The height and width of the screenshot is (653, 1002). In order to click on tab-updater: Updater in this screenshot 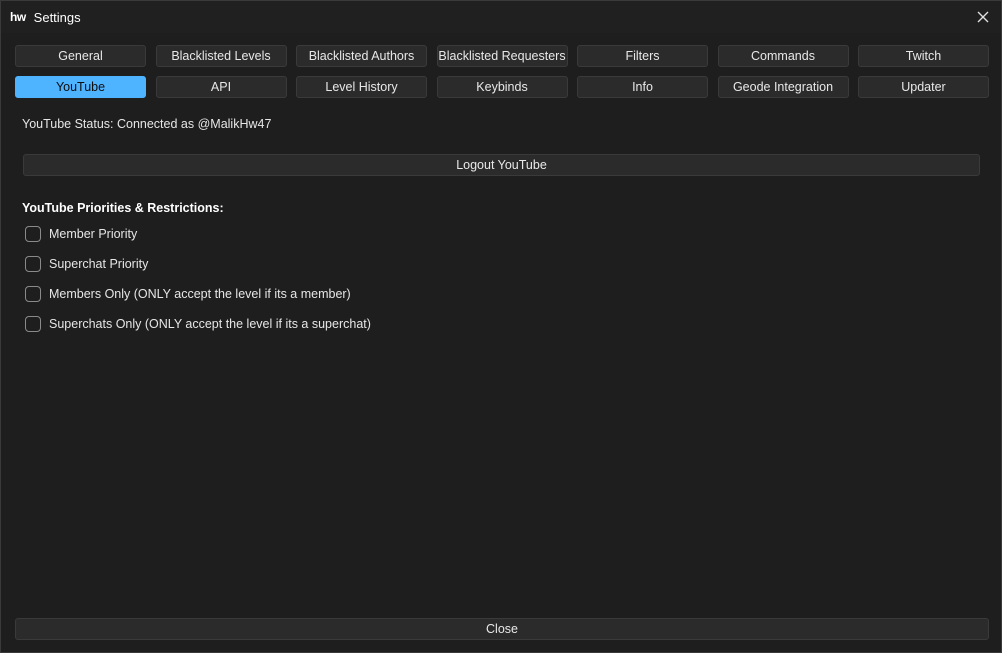, I will do `click(923, 87)`.